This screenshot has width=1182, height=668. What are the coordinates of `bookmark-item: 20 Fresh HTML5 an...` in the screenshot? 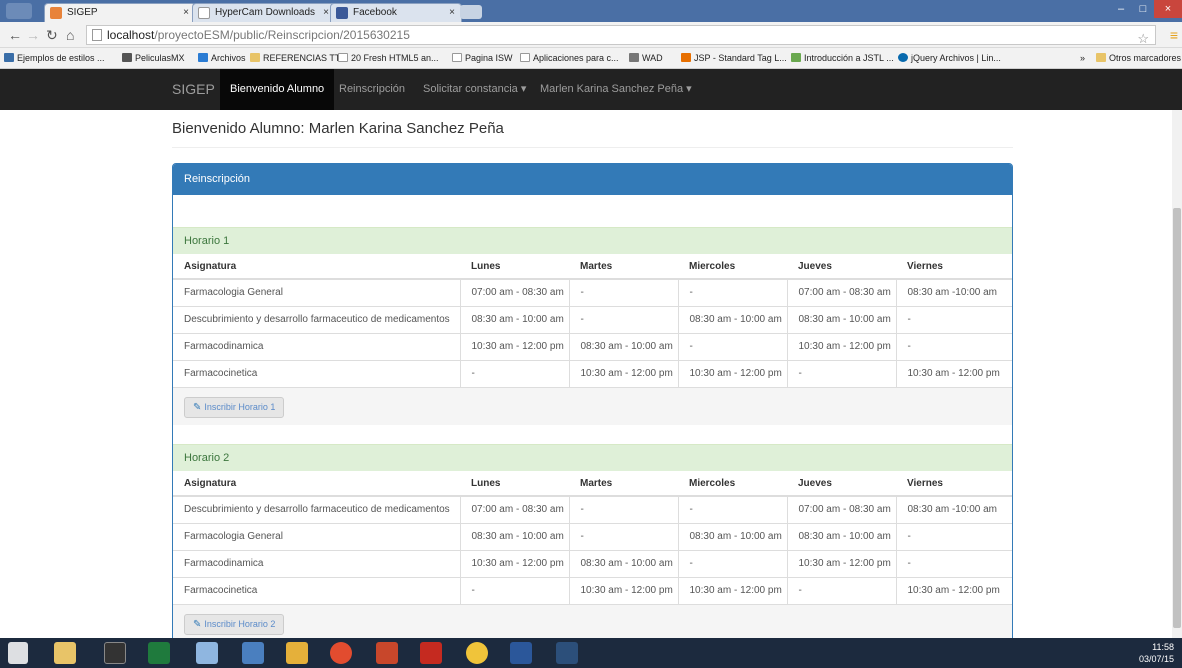 It's located at (388, 58).